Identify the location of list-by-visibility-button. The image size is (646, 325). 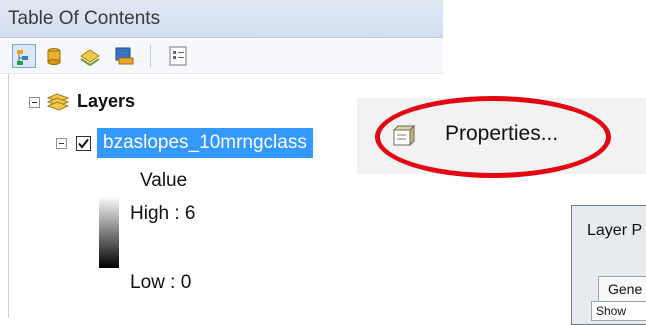
(90, 56).